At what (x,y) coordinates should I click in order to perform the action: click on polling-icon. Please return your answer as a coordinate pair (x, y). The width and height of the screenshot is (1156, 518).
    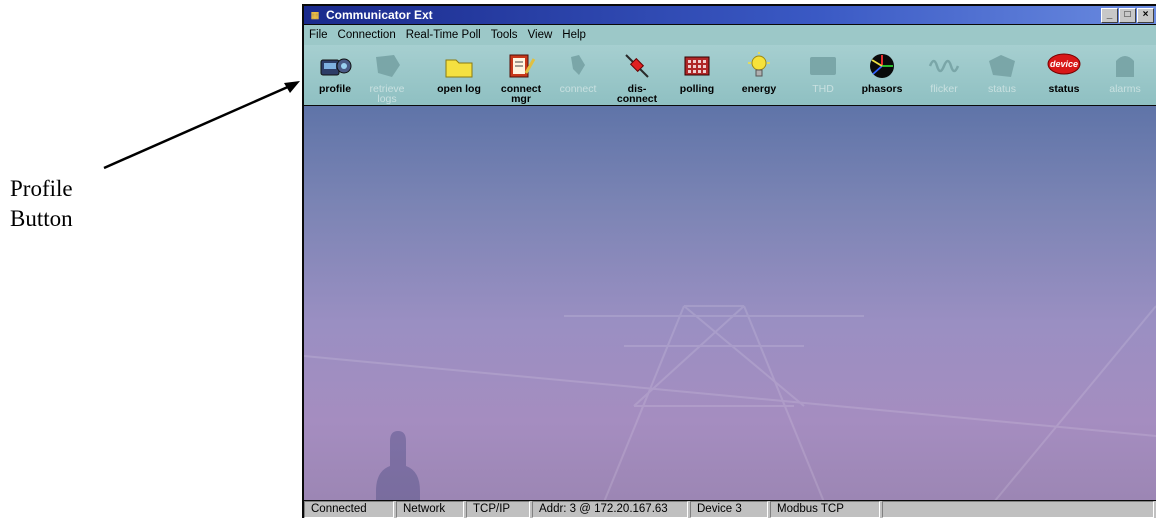
    Looking at the image, I should click on (697, 66).